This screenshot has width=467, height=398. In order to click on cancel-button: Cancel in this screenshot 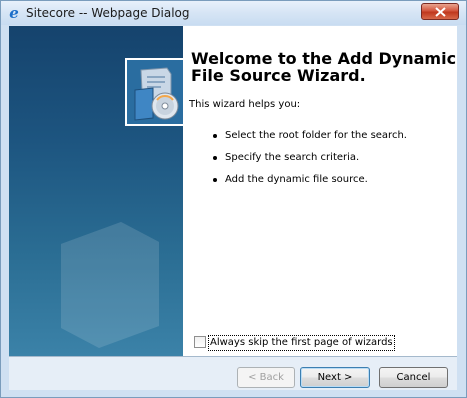, I will do `click(413, 377)`.